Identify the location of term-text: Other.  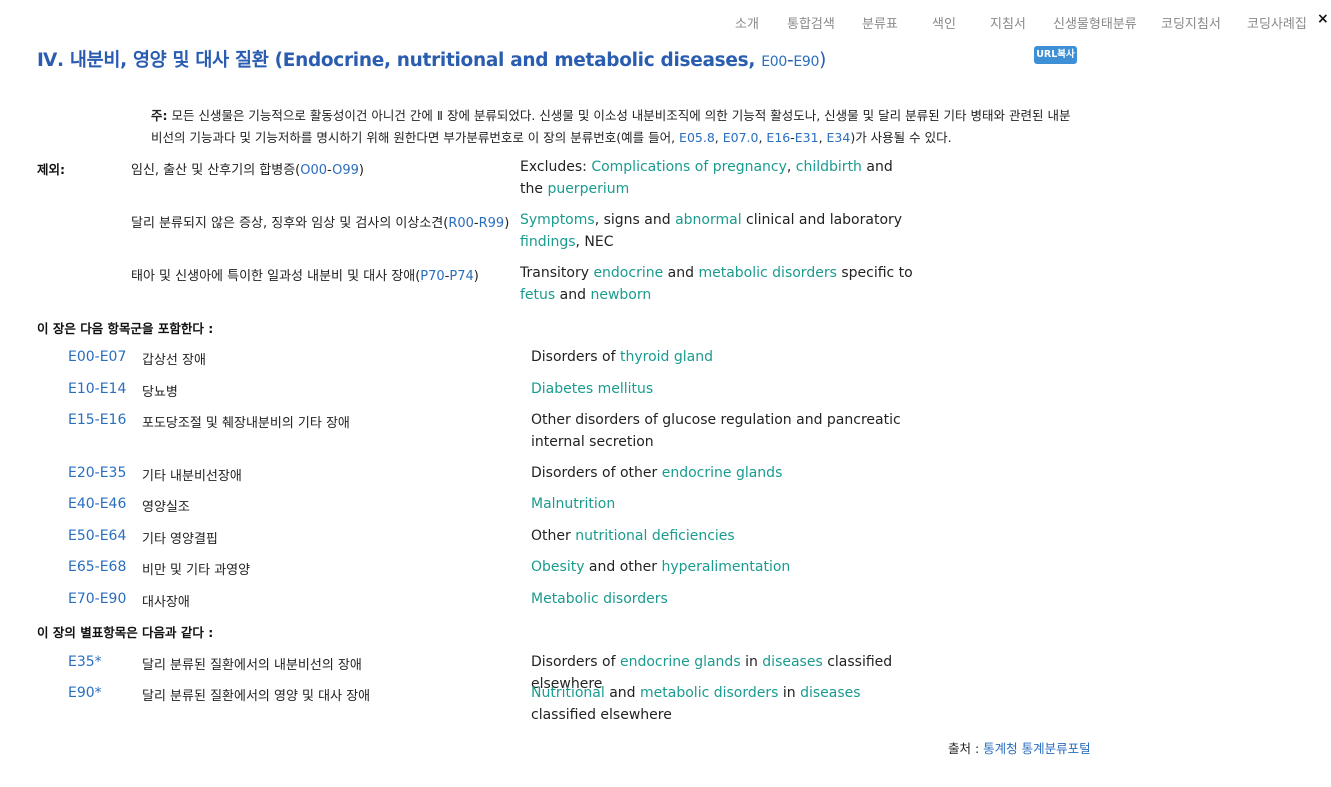
(553, 536).